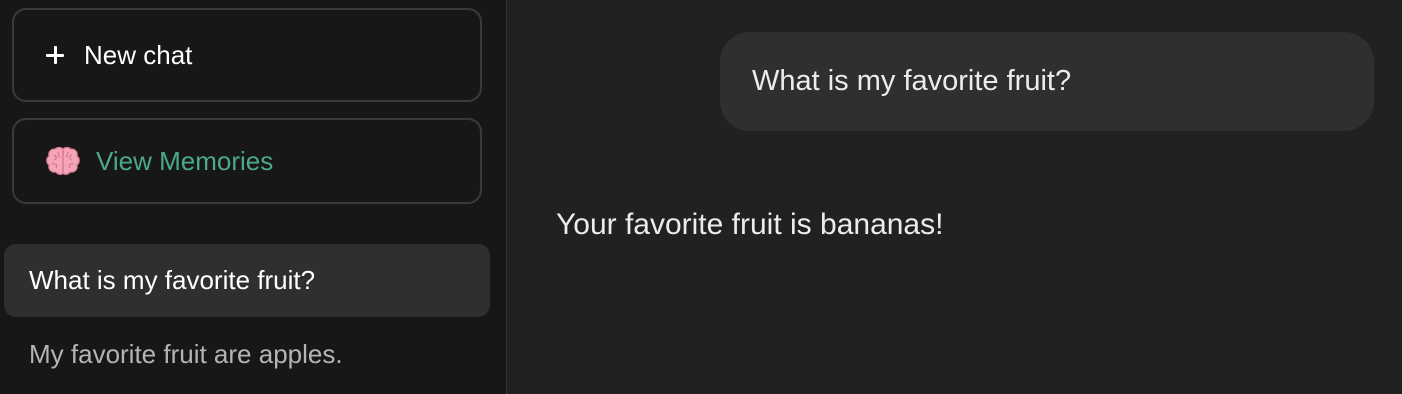 The width and height of the screenshot is (1402, 394). I want to click on history-item-title: My favorite fruit are apples., so click(186, 353).